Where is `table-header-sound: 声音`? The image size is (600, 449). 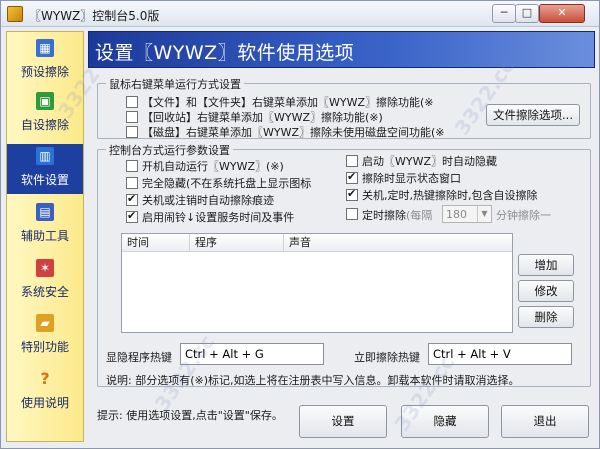
table-header-sound: 声音 is located at coordinates (398, 243).